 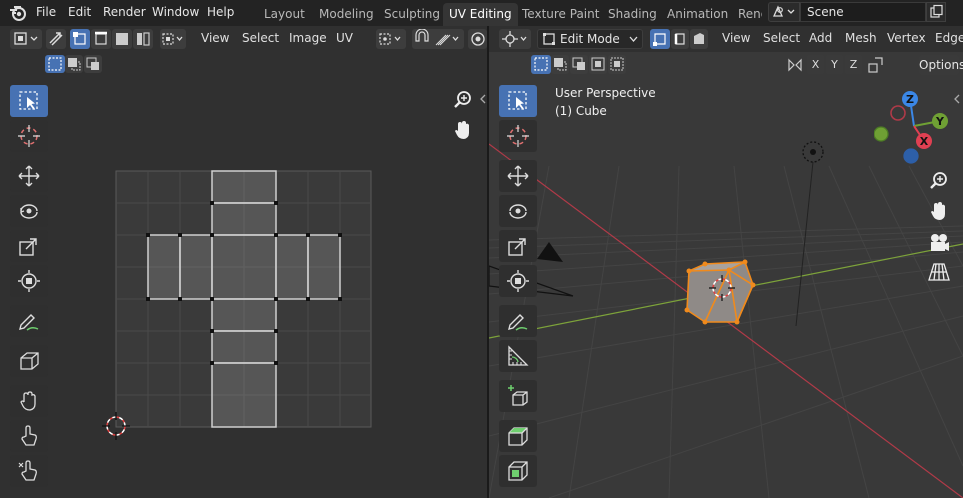 What do you see at coordinates (815, 64) in the screenshot?
I see `mirror-x-toggle: X` at bounding box center [815, 64].